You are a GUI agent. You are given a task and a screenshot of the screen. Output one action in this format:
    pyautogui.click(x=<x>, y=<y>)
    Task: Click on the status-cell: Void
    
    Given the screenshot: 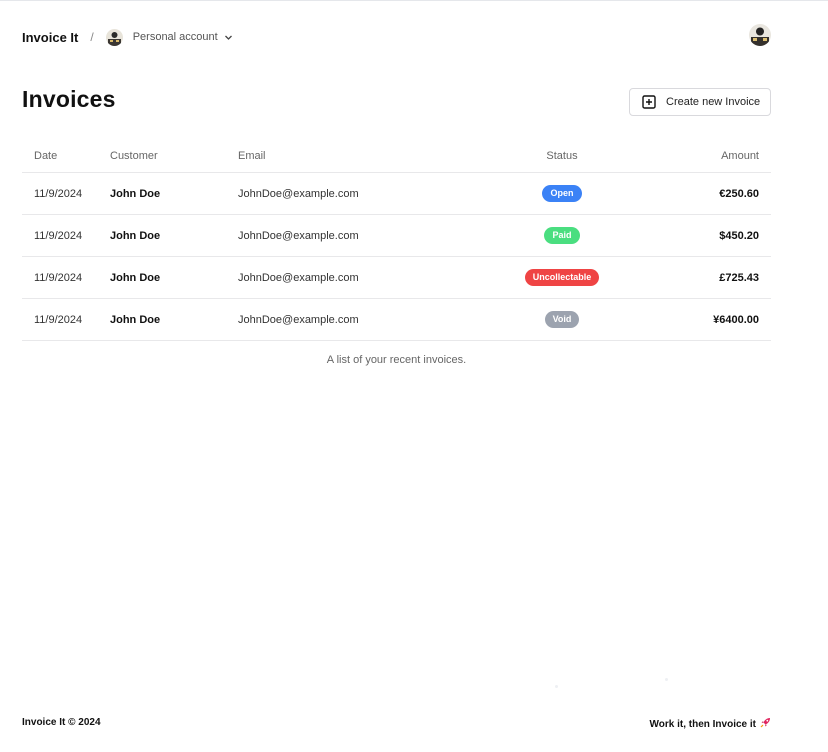 What is the action you would take?
    pyautogui.click(x=562, y=319)
    